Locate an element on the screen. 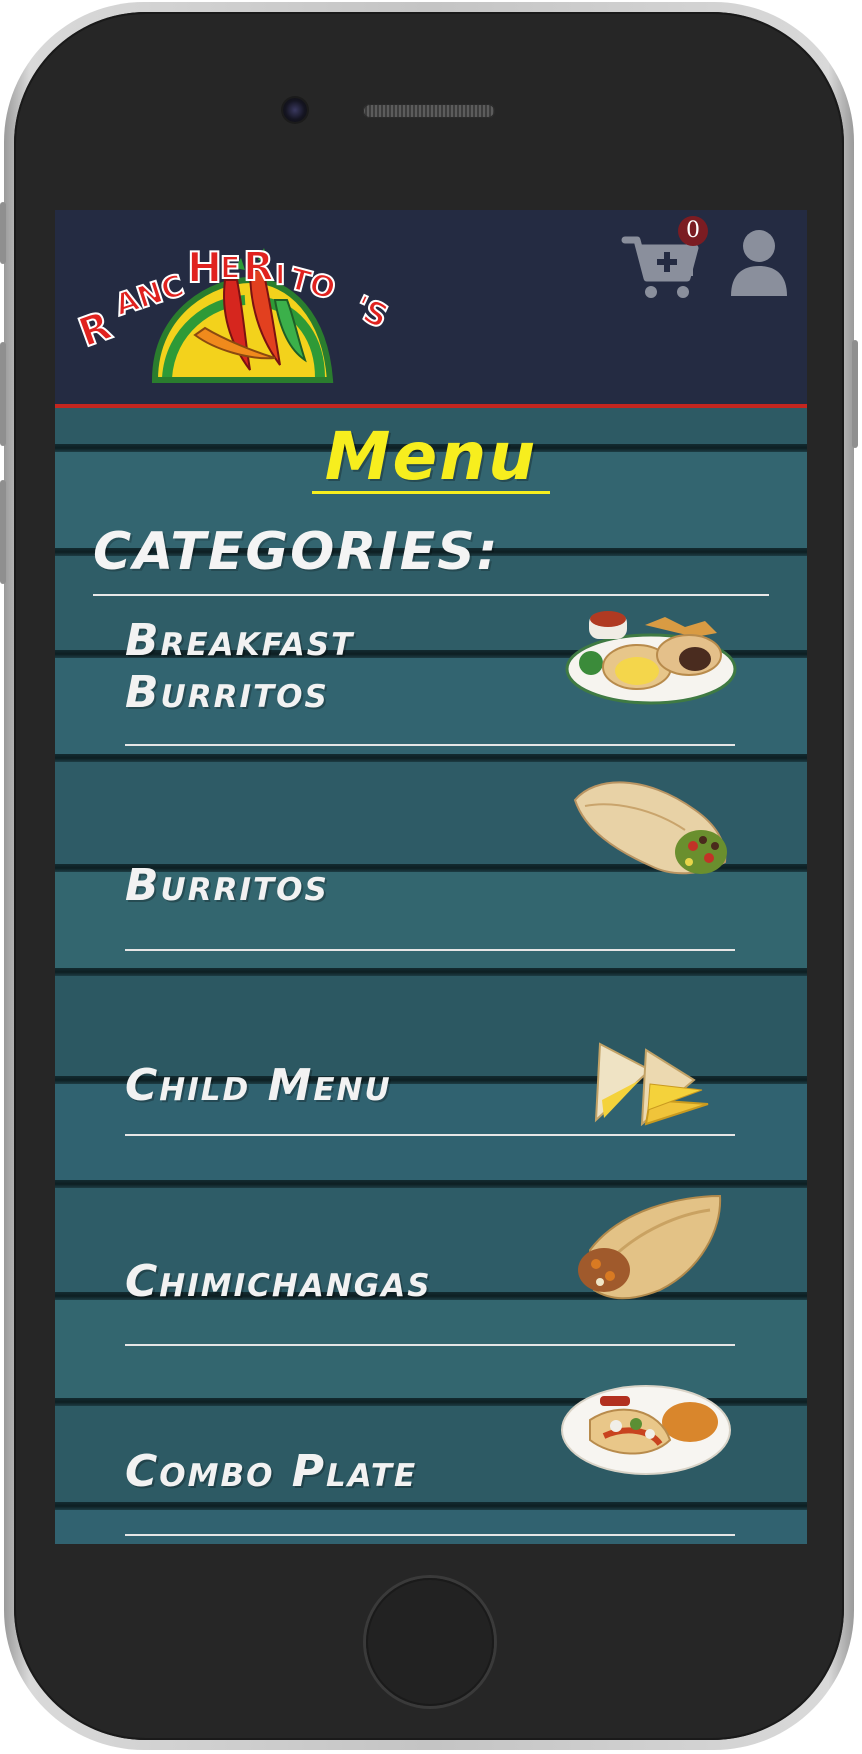  category-child-menu: Child Menu is located at coordinates (430, 1053).